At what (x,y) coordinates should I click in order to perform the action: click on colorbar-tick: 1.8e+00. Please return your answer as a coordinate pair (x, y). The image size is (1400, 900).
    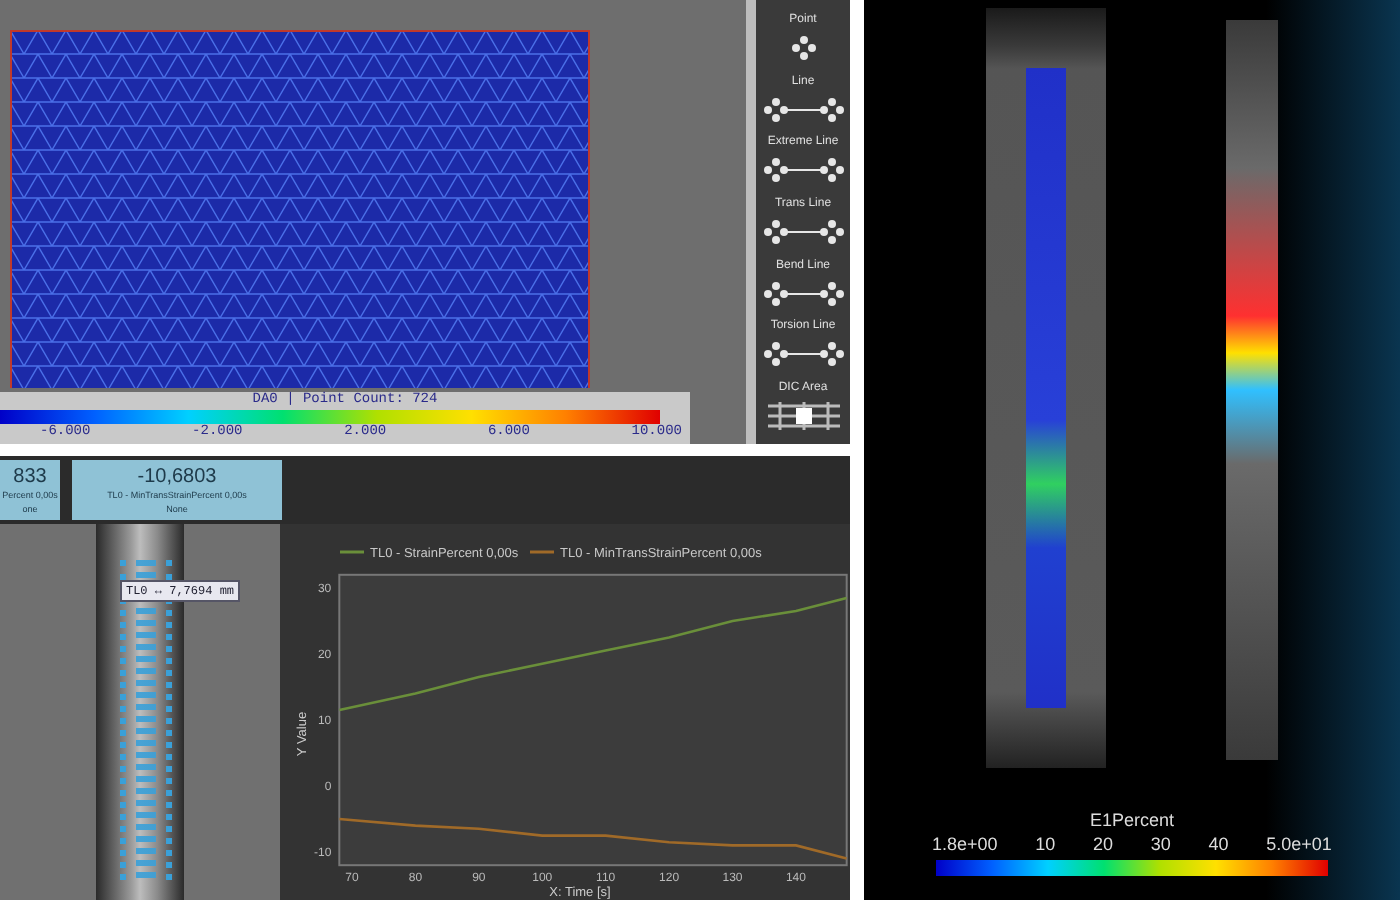
    Looking at the image, I should click on (965, 845).